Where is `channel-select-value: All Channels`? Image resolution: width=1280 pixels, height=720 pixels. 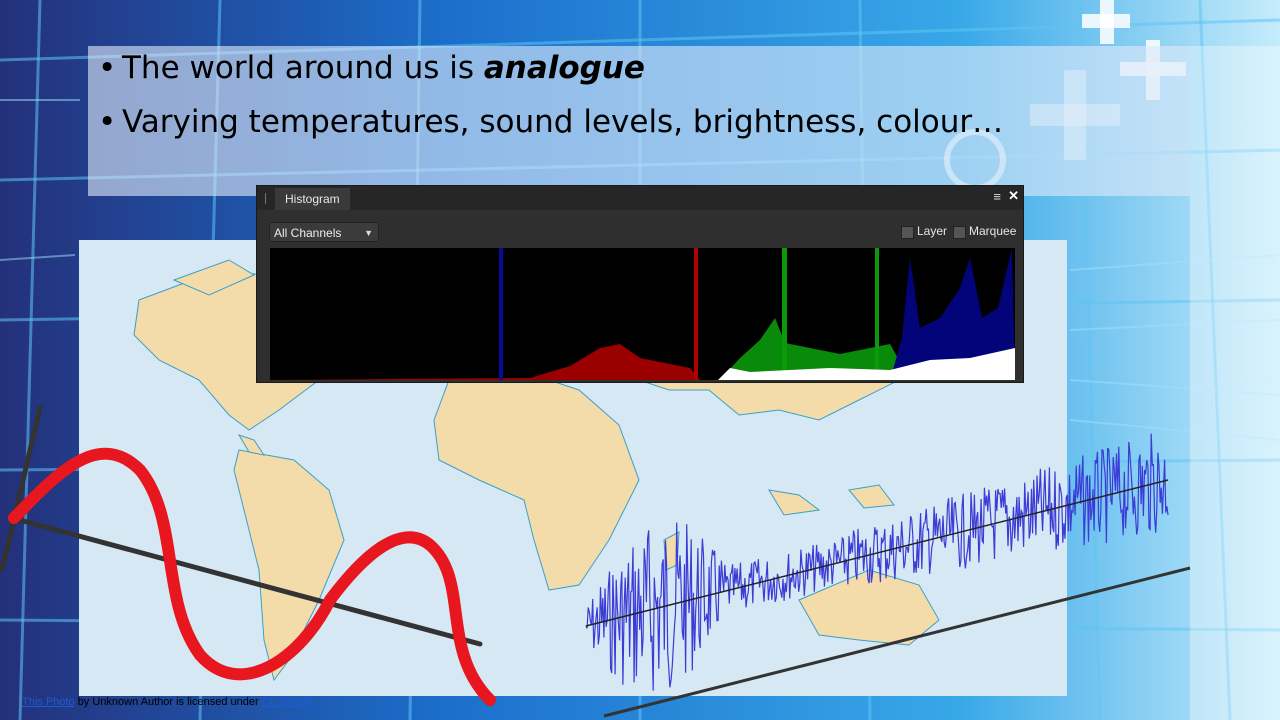 channel-select-value: All Channels is located at coordinates (308, 233).